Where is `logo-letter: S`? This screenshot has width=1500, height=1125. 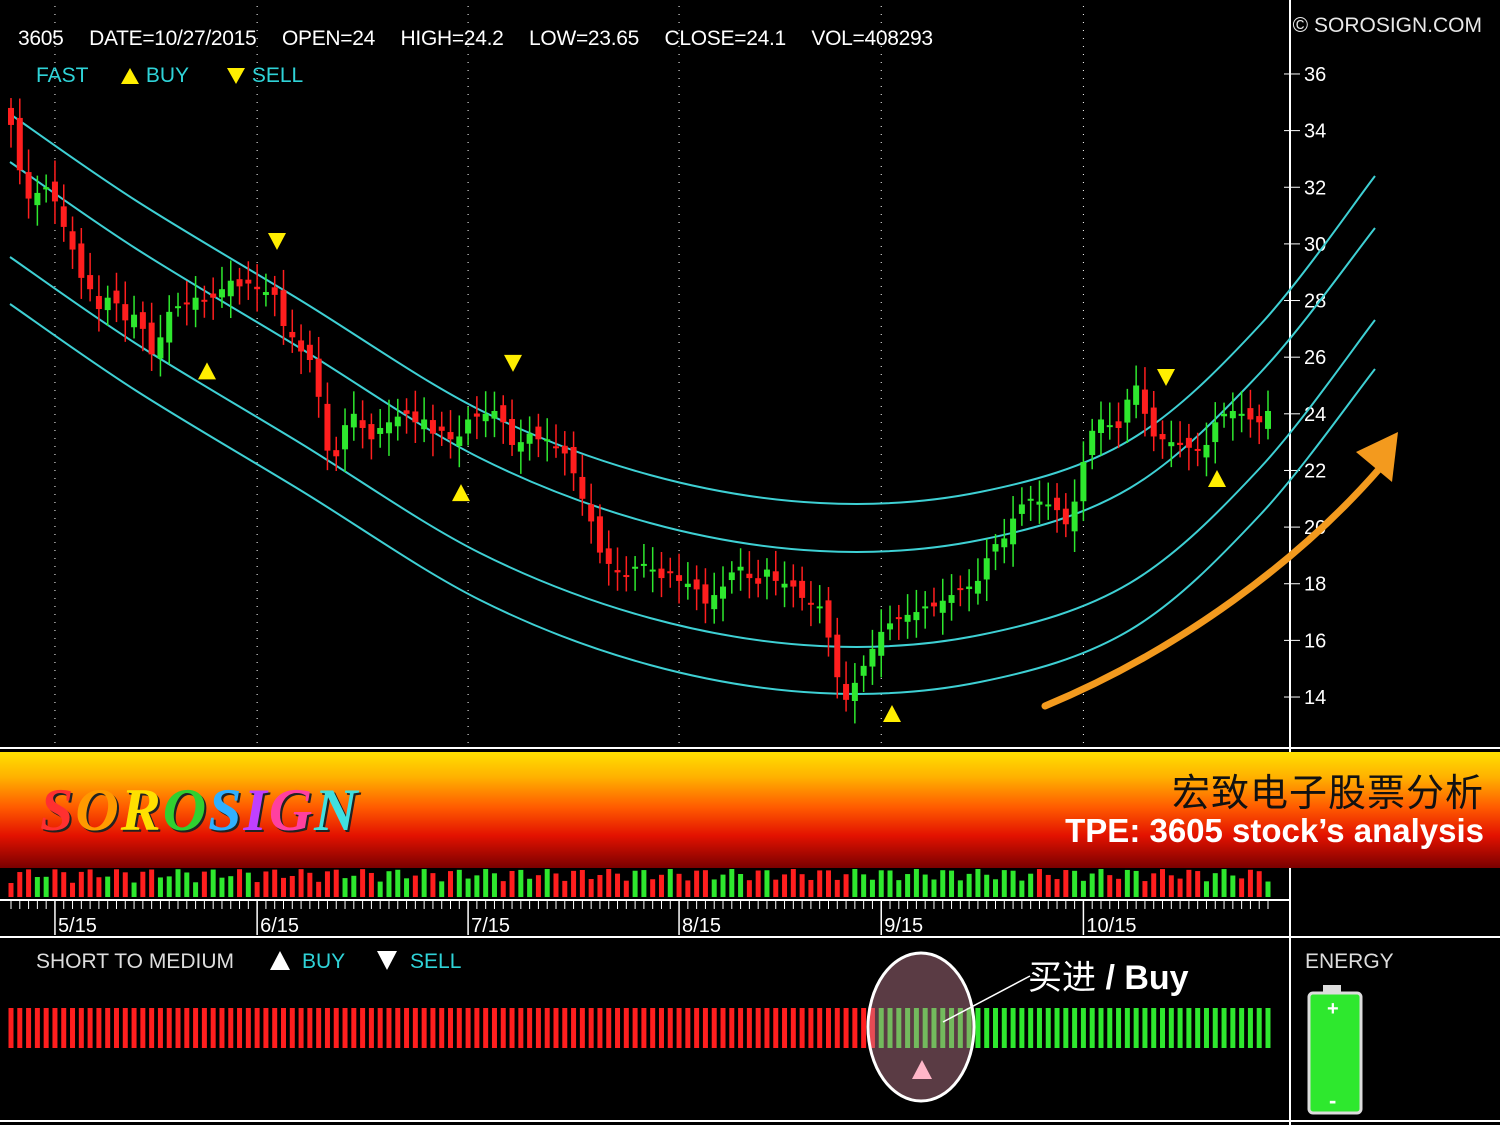
logo-letter: S is located at coordinates (226, 810).